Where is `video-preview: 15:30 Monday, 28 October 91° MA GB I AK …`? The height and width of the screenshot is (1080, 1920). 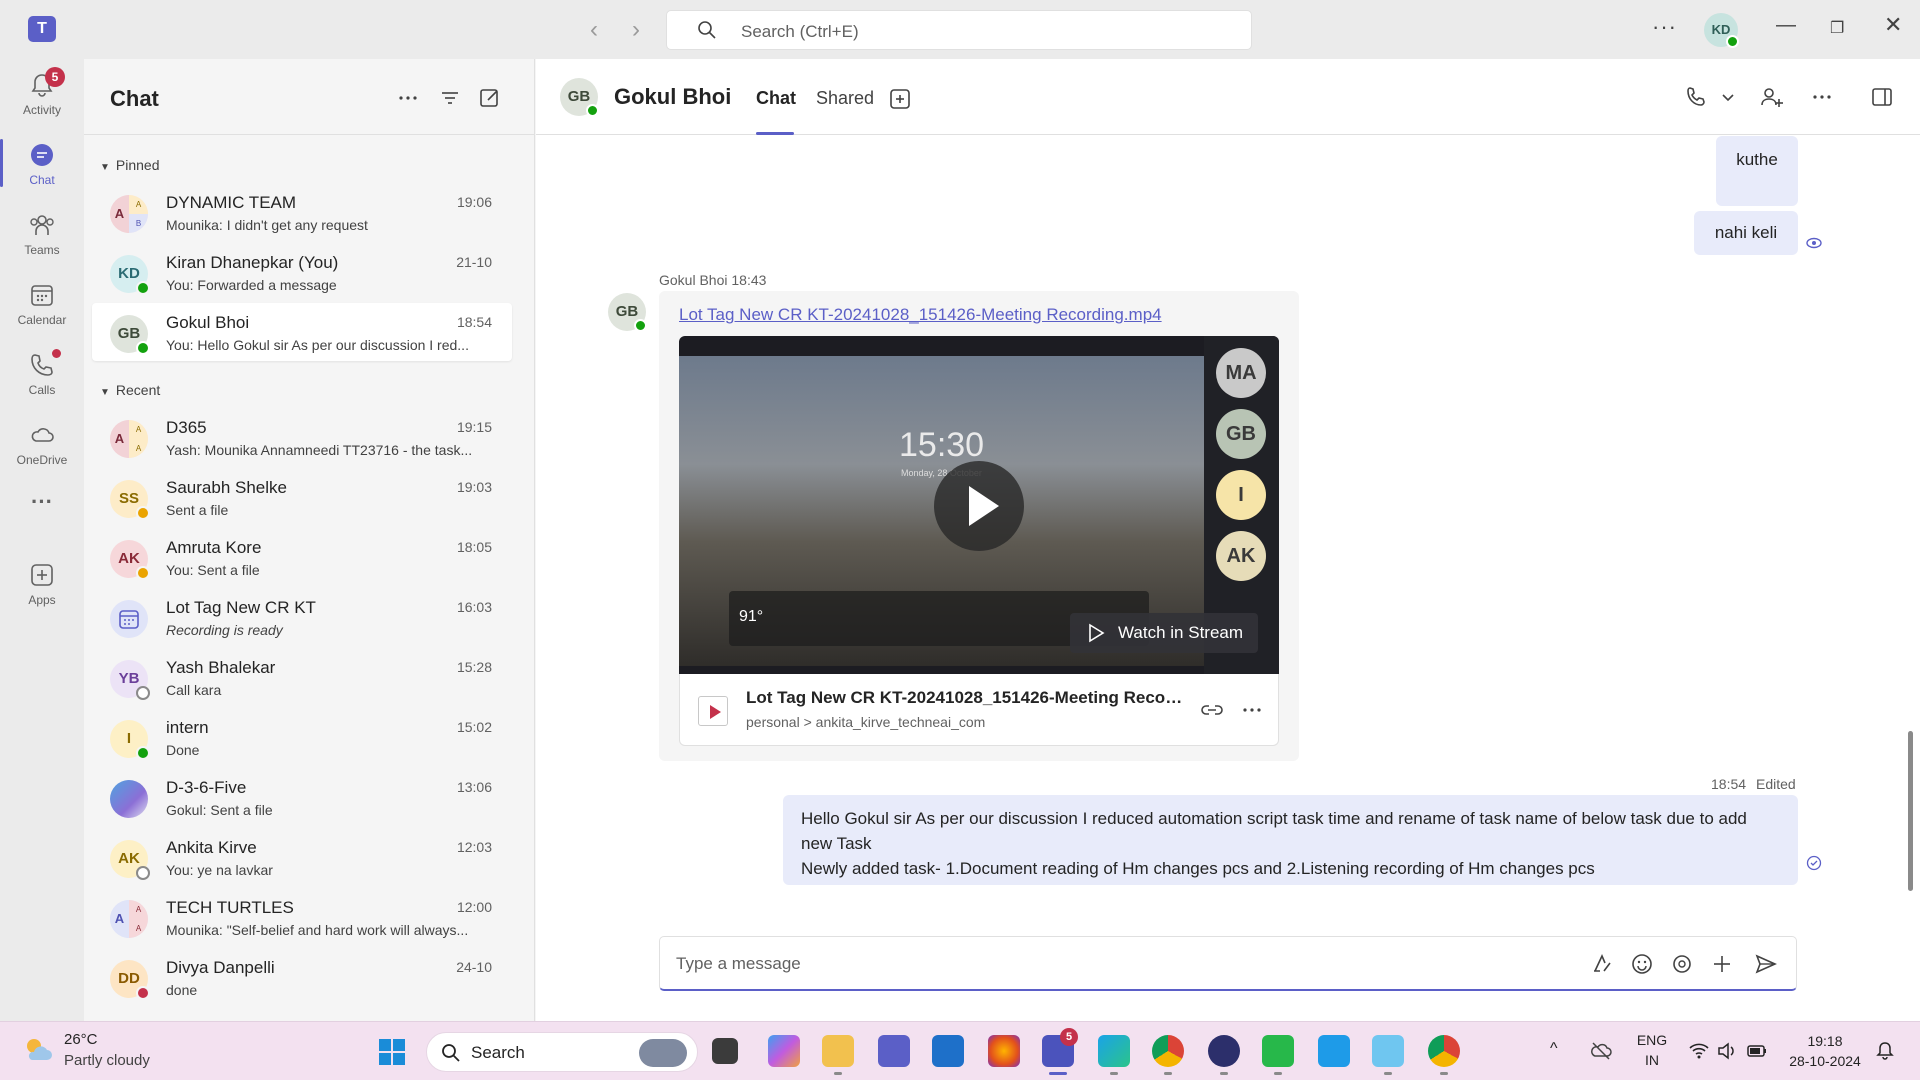
video-preview: 15:30 Monday, 28 October 91° MA GB I AK … is located at coordinates (979, 505).